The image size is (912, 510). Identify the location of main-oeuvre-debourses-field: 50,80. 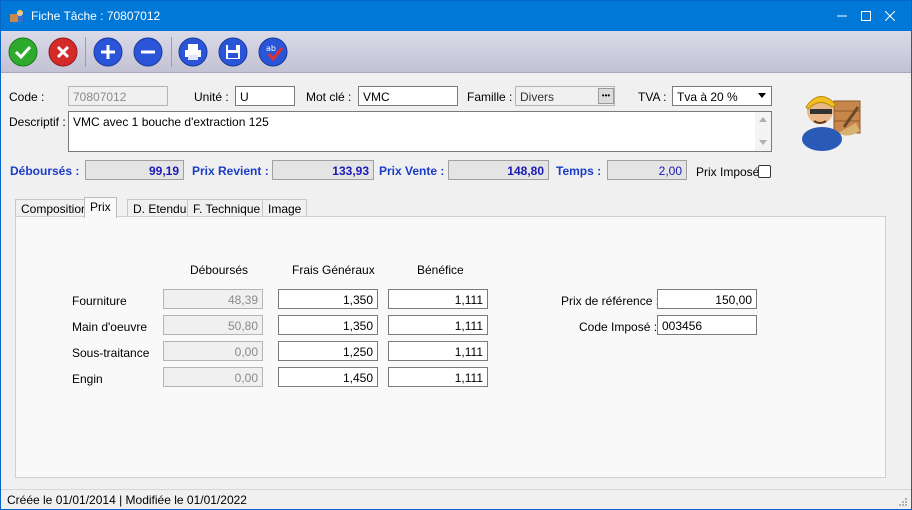
(213, 325).